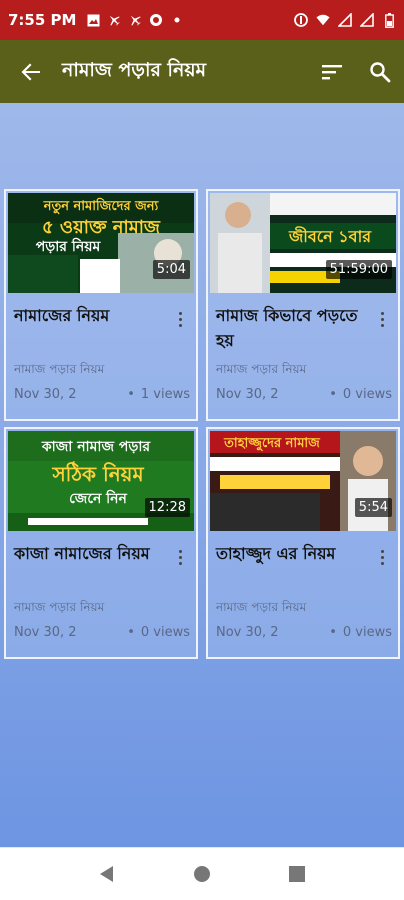 This screenshot has width=404, height=900. I want to click on video-meta: Nov 30, 2 1 views, so click(102, 394).